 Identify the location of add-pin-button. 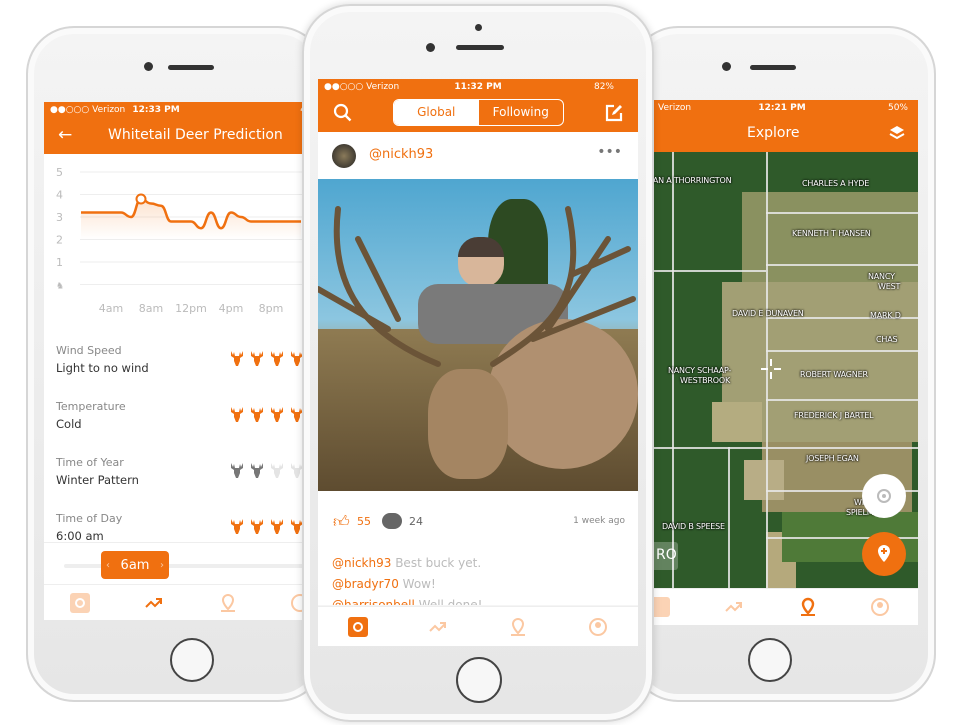
(884, 554).